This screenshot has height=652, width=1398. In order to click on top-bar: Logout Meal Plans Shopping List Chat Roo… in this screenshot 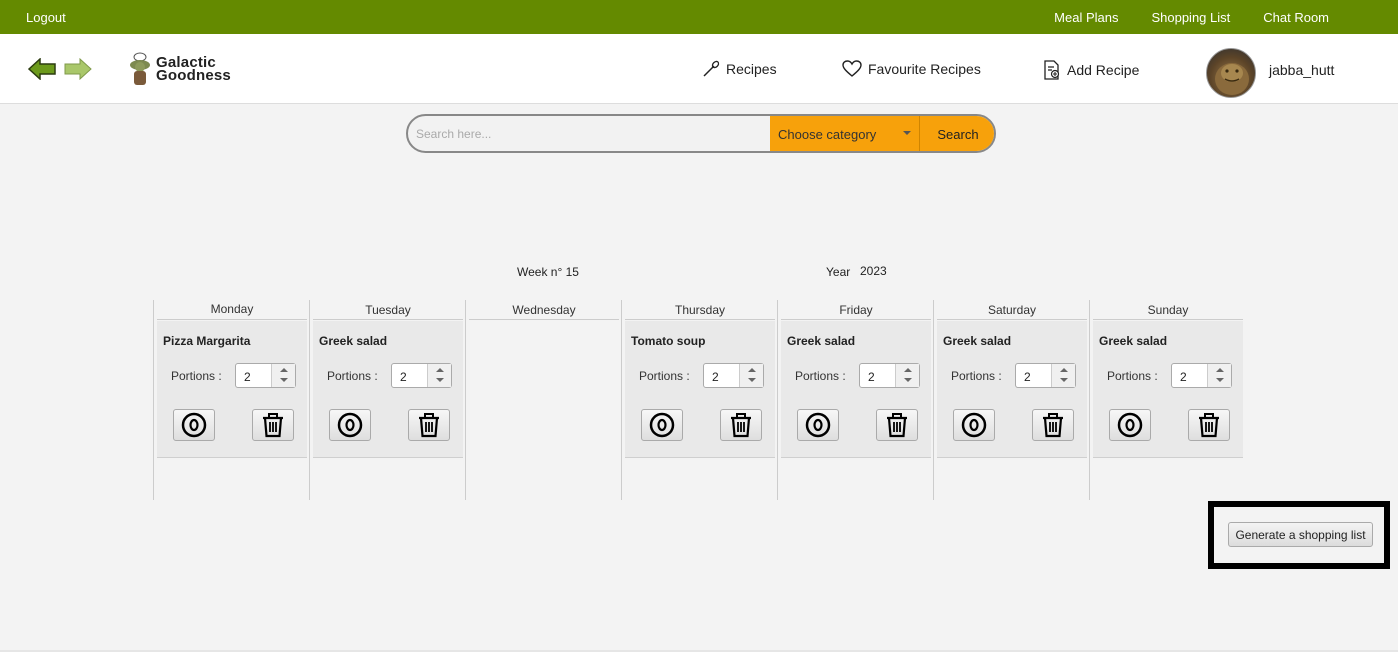, I will do `click(699, 17)`.